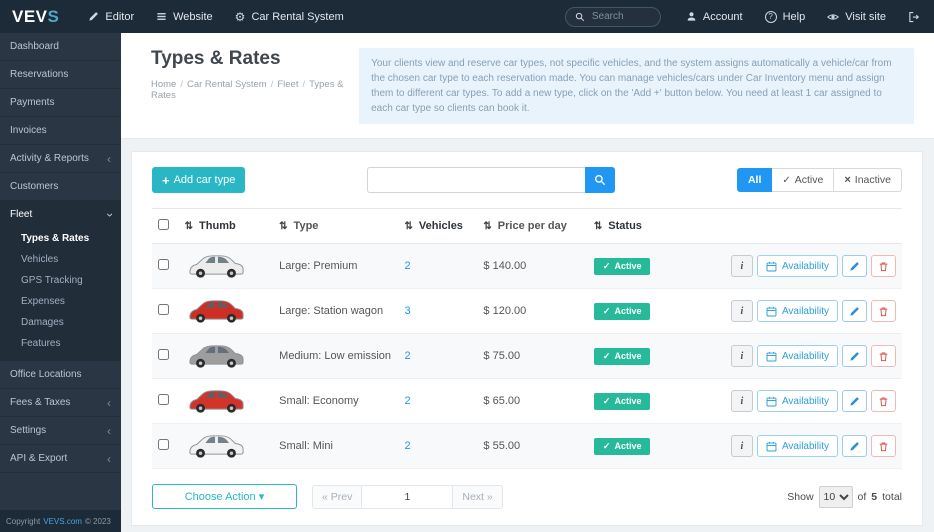 The image size is (934, 532). What do you see at coordinates (53, 16) in the screenshot?
I see `logo-text-accent: S` at bounding box center [53, 16].